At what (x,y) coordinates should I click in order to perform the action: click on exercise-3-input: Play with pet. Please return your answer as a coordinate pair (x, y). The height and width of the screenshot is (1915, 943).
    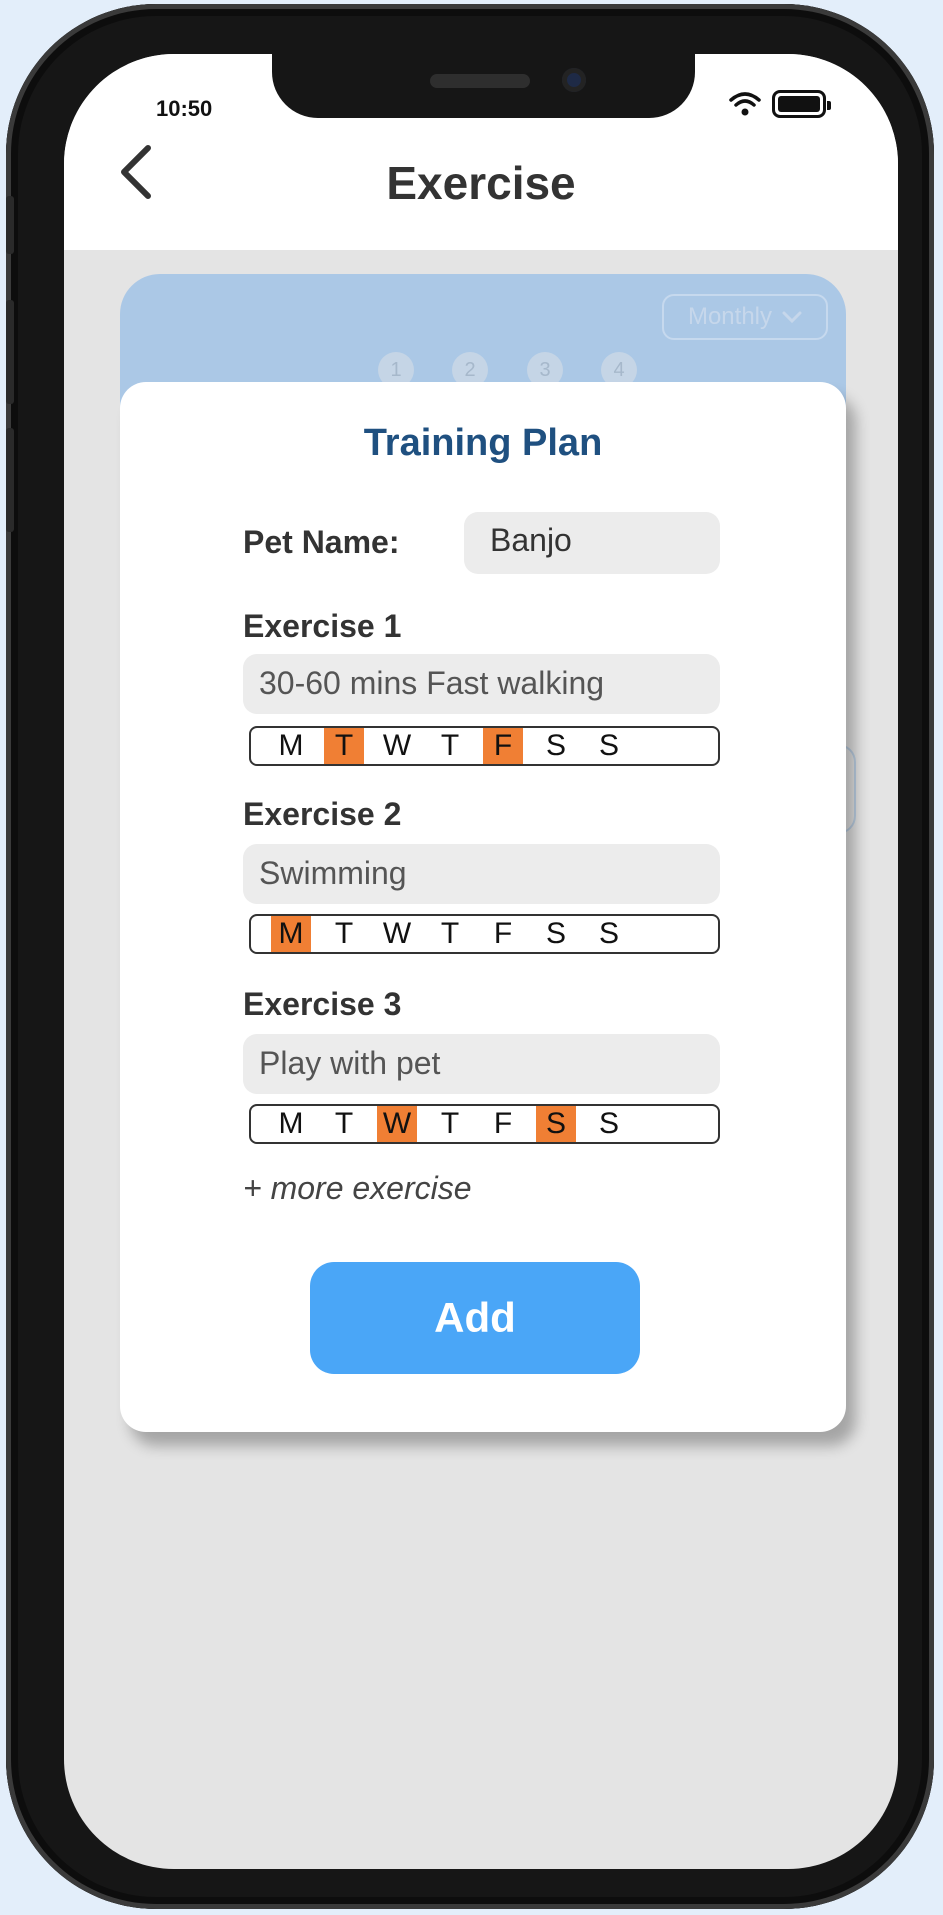
    Looking at the image, I should click on (481, 1064).